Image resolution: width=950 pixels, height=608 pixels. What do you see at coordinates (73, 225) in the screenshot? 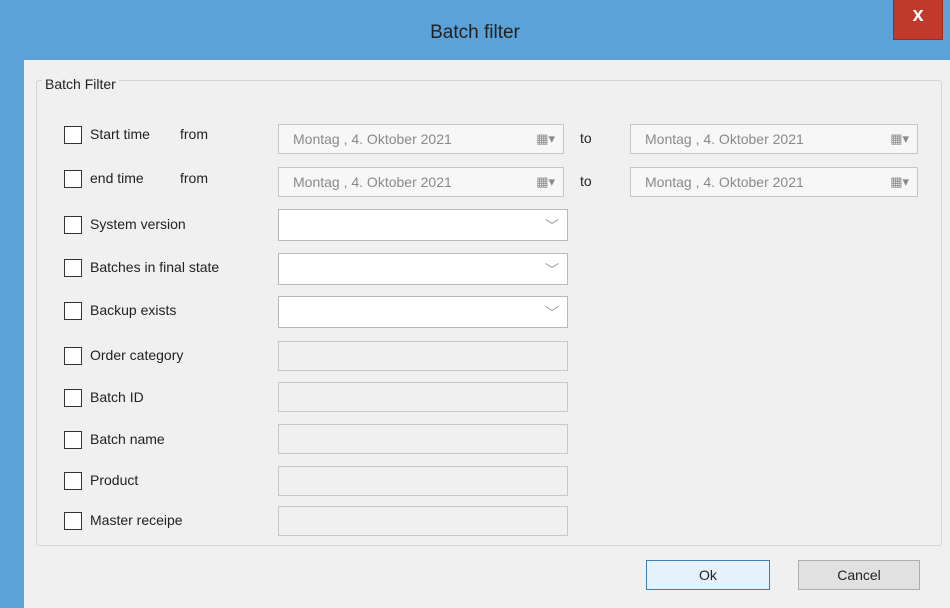
I see `system-version-checkbox` at bounding box center [73, 225].